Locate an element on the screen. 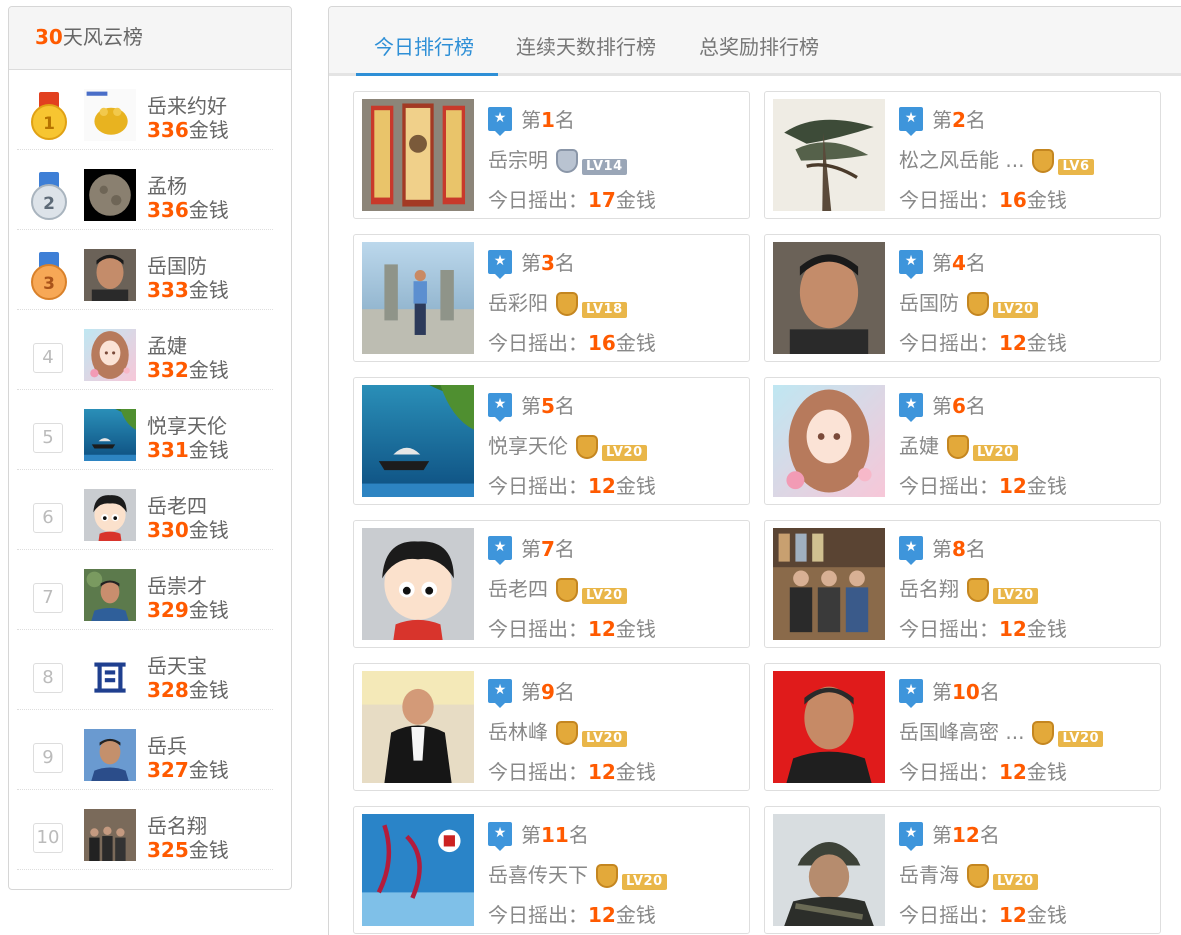  rank-label: 第8名 is located at coordinates (942, 549).